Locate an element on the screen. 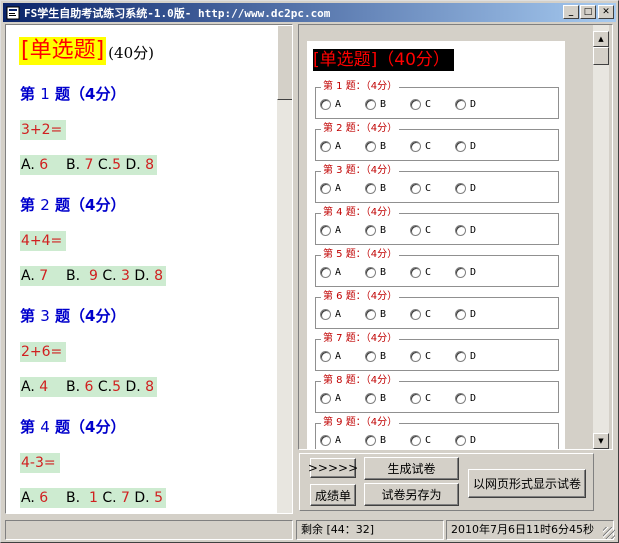 This screenshot has width=619, height=543. answer-question-title: 第 7 题：（4分） is located at coordinates (360, 339).